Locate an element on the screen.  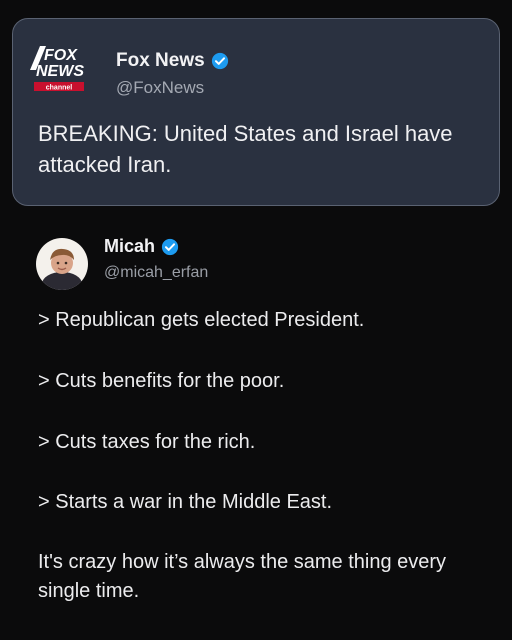
logo-channel-text: channel is located at coordinates (59, 88).